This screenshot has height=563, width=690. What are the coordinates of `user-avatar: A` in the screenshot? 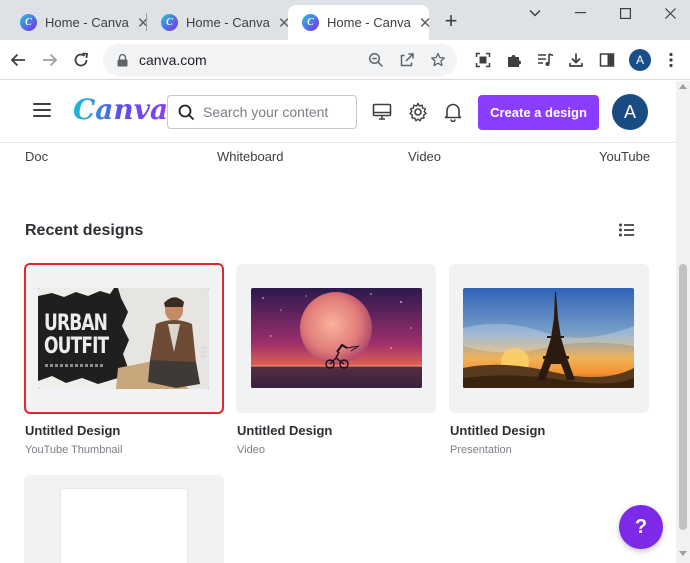 It's located at (630, 112).